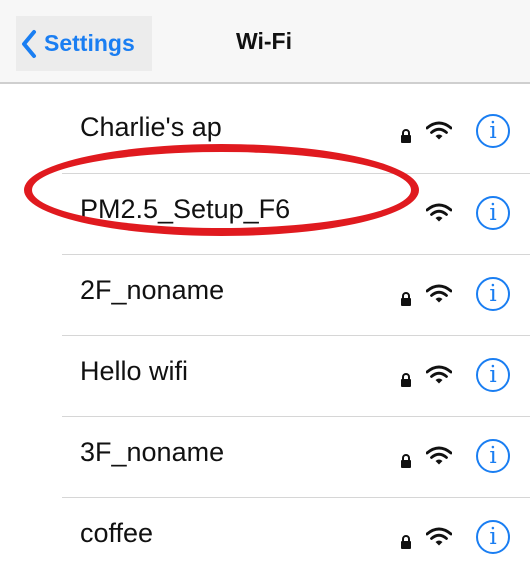 Image resolution: width=530 pixels, height=578 pixels. Describe the element at coordinates (296, 375) in the screenshot. I see `network-row: Hello wifi i` at that location.